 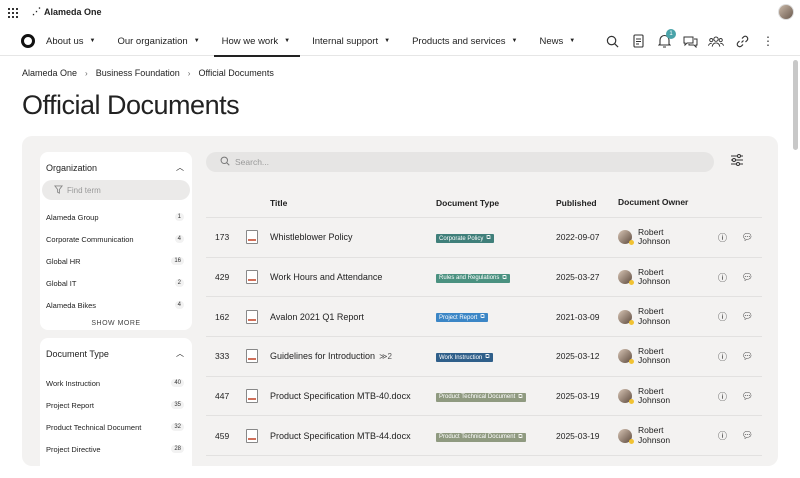 What do you see at coordinates (116, 261) in the screenshot?
I see `facet-option: Global HR 16` at bounding box center [116, 261].